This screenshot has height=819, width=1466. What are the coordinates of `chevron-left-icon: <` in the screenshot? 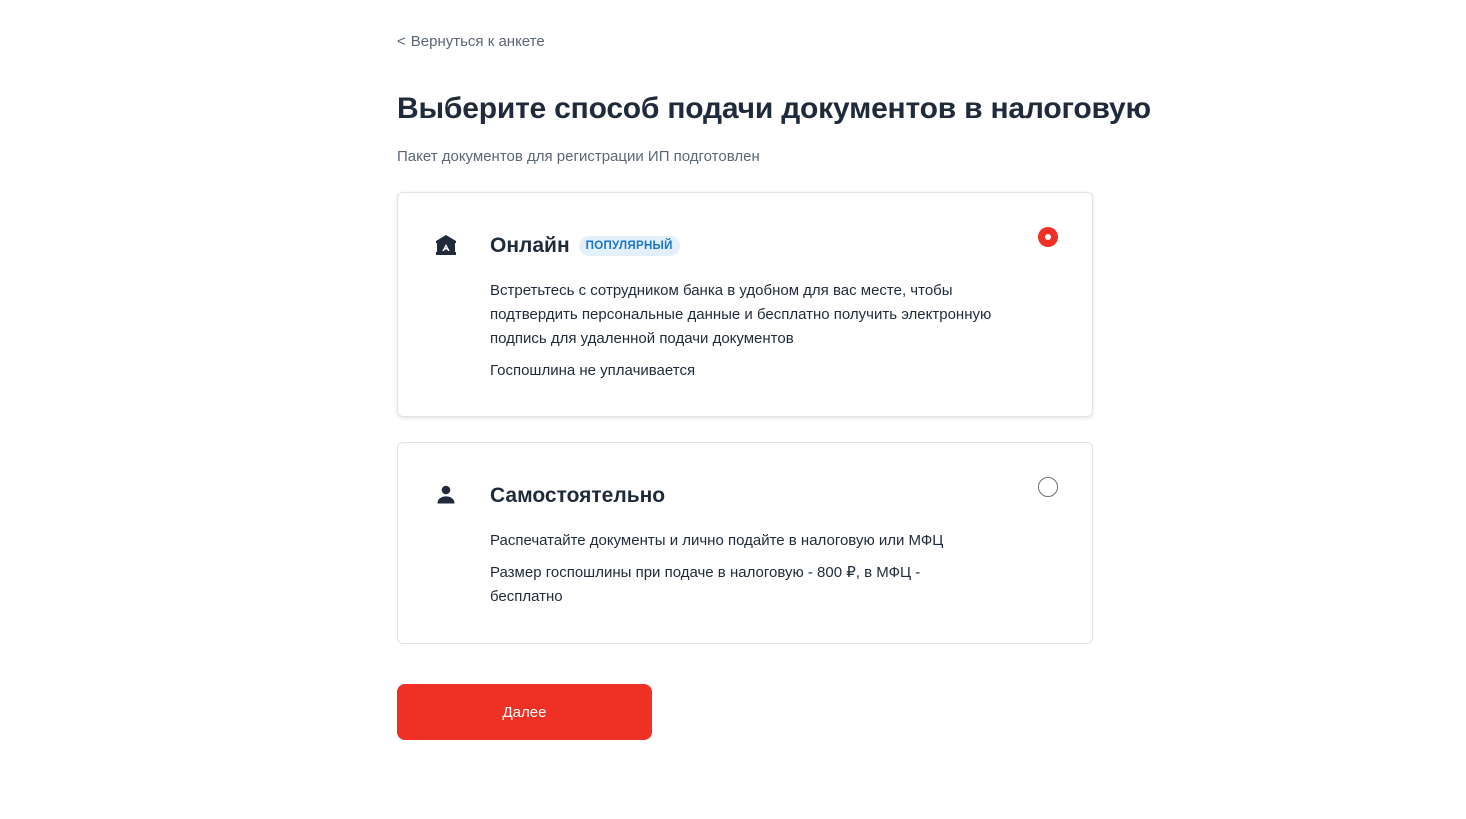 It's located at (401, 41).